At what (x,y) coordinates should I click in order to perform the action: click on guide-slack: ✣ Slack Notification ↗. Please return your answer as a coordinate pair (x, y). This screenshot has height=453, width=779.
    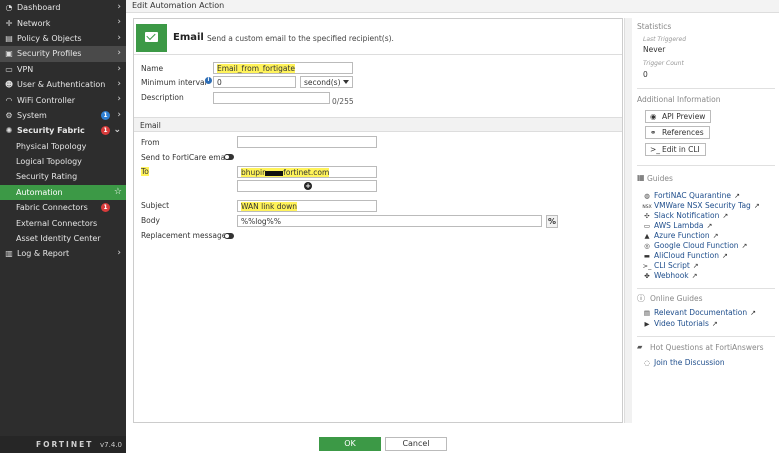
    Looking at the image, I should click on (685, 215).